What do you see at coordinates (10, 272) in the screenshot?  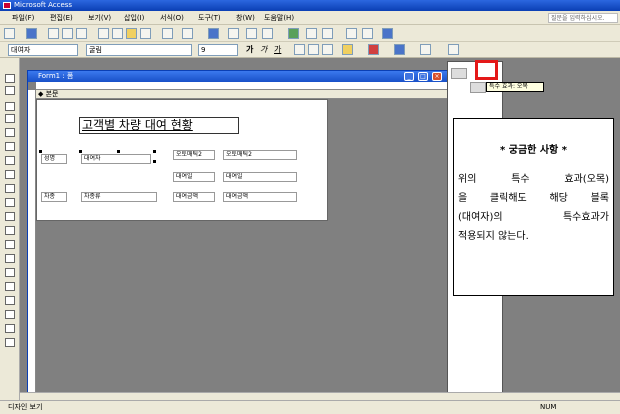 I see `page-break-icon` at bounding box center [10, 272].